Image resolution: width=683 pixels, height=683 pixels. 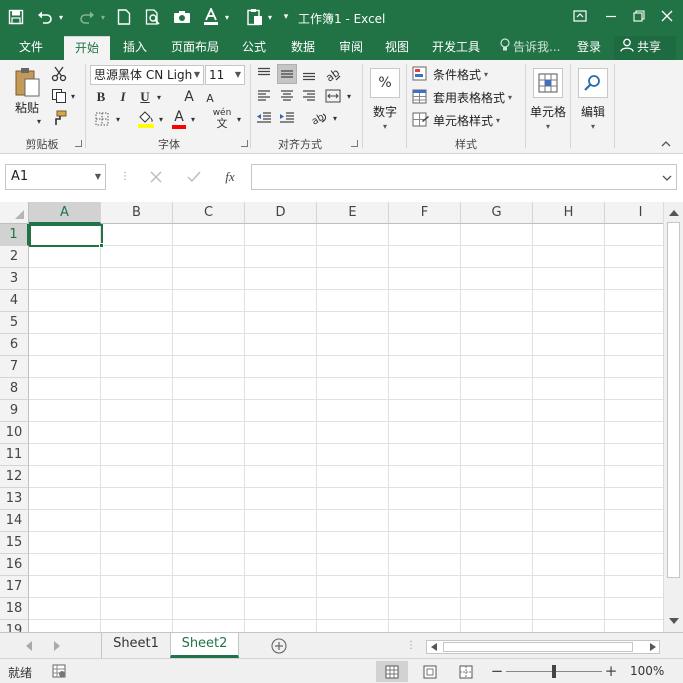 What do you see at coordinates (639, 16) in the screenshot?
I see `restore-icon` at bounding box center [639, 16].